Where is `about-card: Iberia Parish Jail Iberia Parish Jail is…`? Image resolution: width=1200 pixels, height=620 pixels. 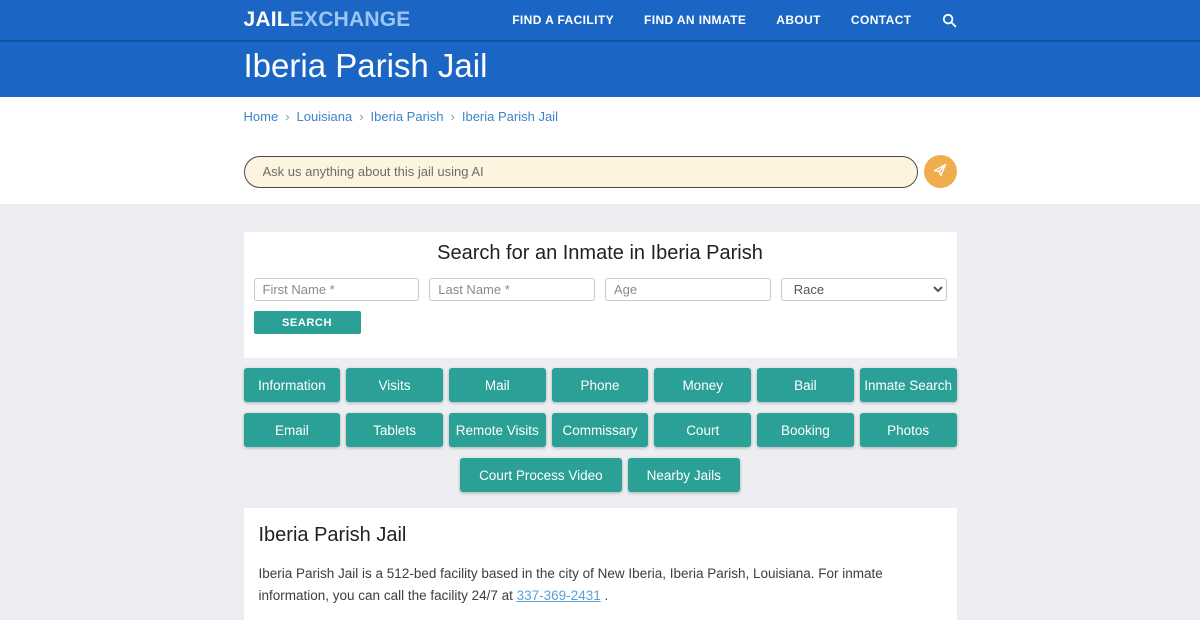
about-card: Iberia Parish Jail Iberia Parish Jail is… is located at coordinates (600, 564).